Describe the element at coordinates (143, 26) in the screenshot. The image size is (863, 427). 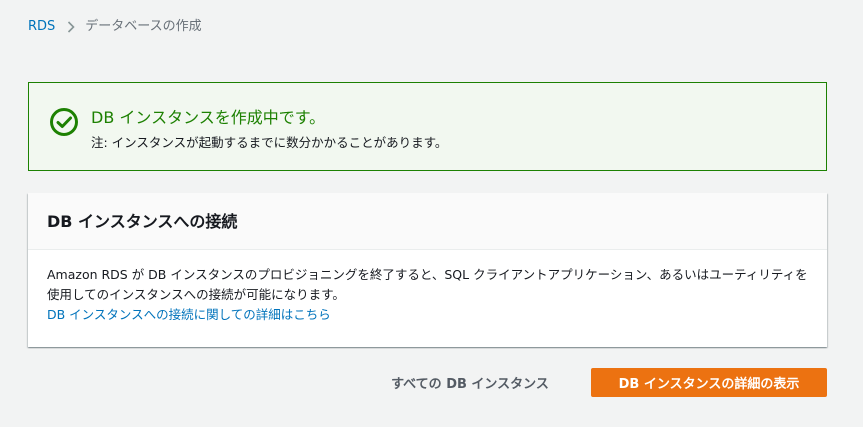
I see `breadcrumb-current: データベースの作成` at that location.